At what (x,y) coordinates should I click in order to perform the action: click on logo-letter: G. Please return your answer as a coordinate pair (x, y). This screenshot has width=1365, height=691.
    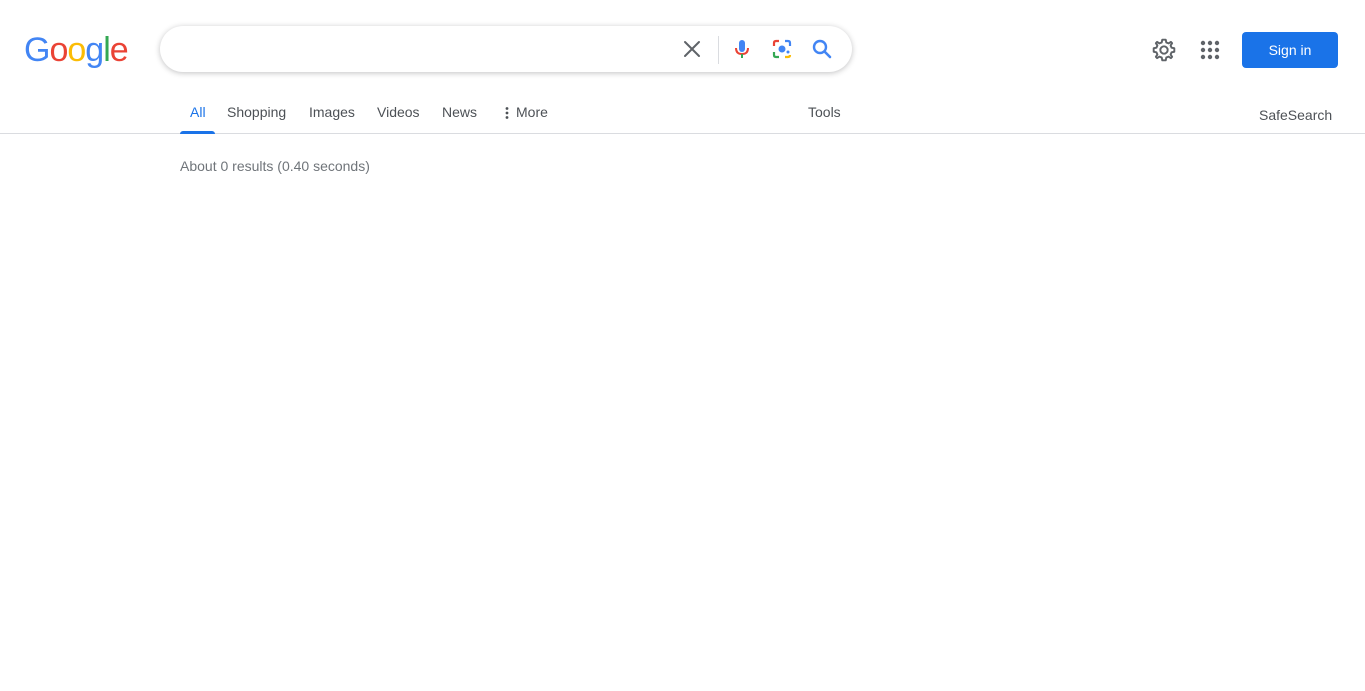
    Looking at the image, I should click on (37, 50).